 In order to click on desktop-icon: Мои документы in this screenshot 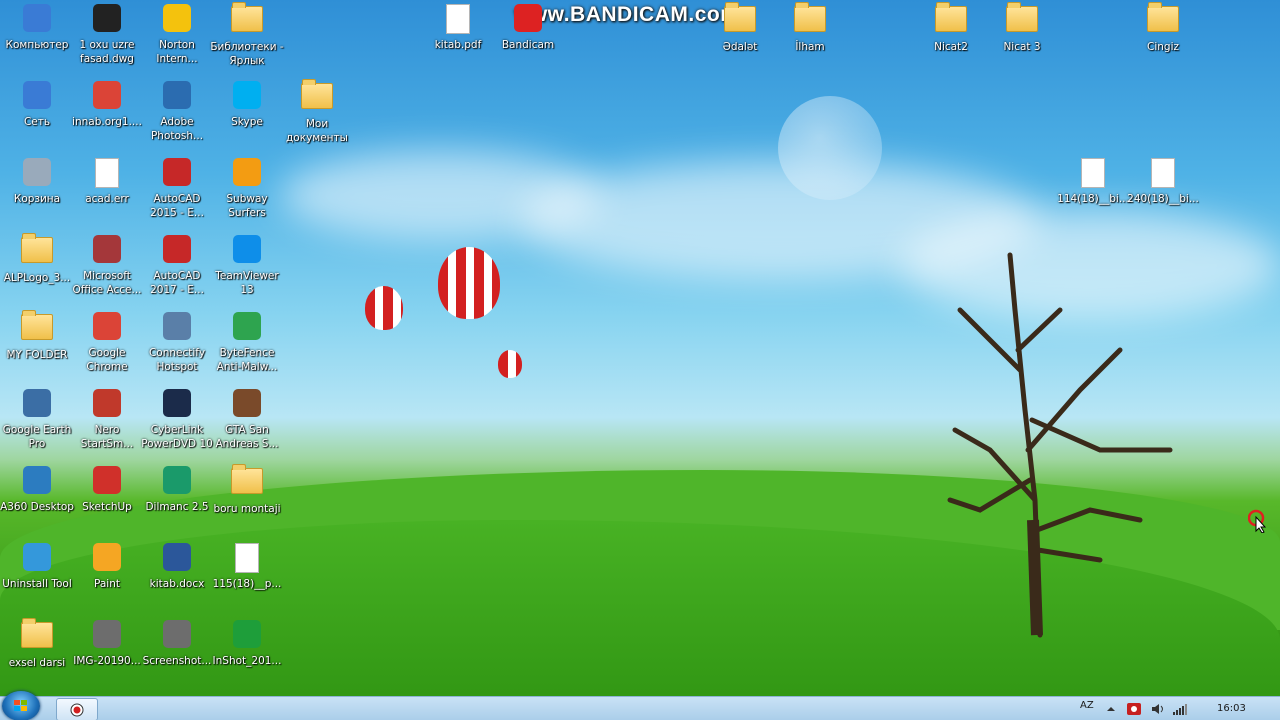, I will do `click(317, 111)`.